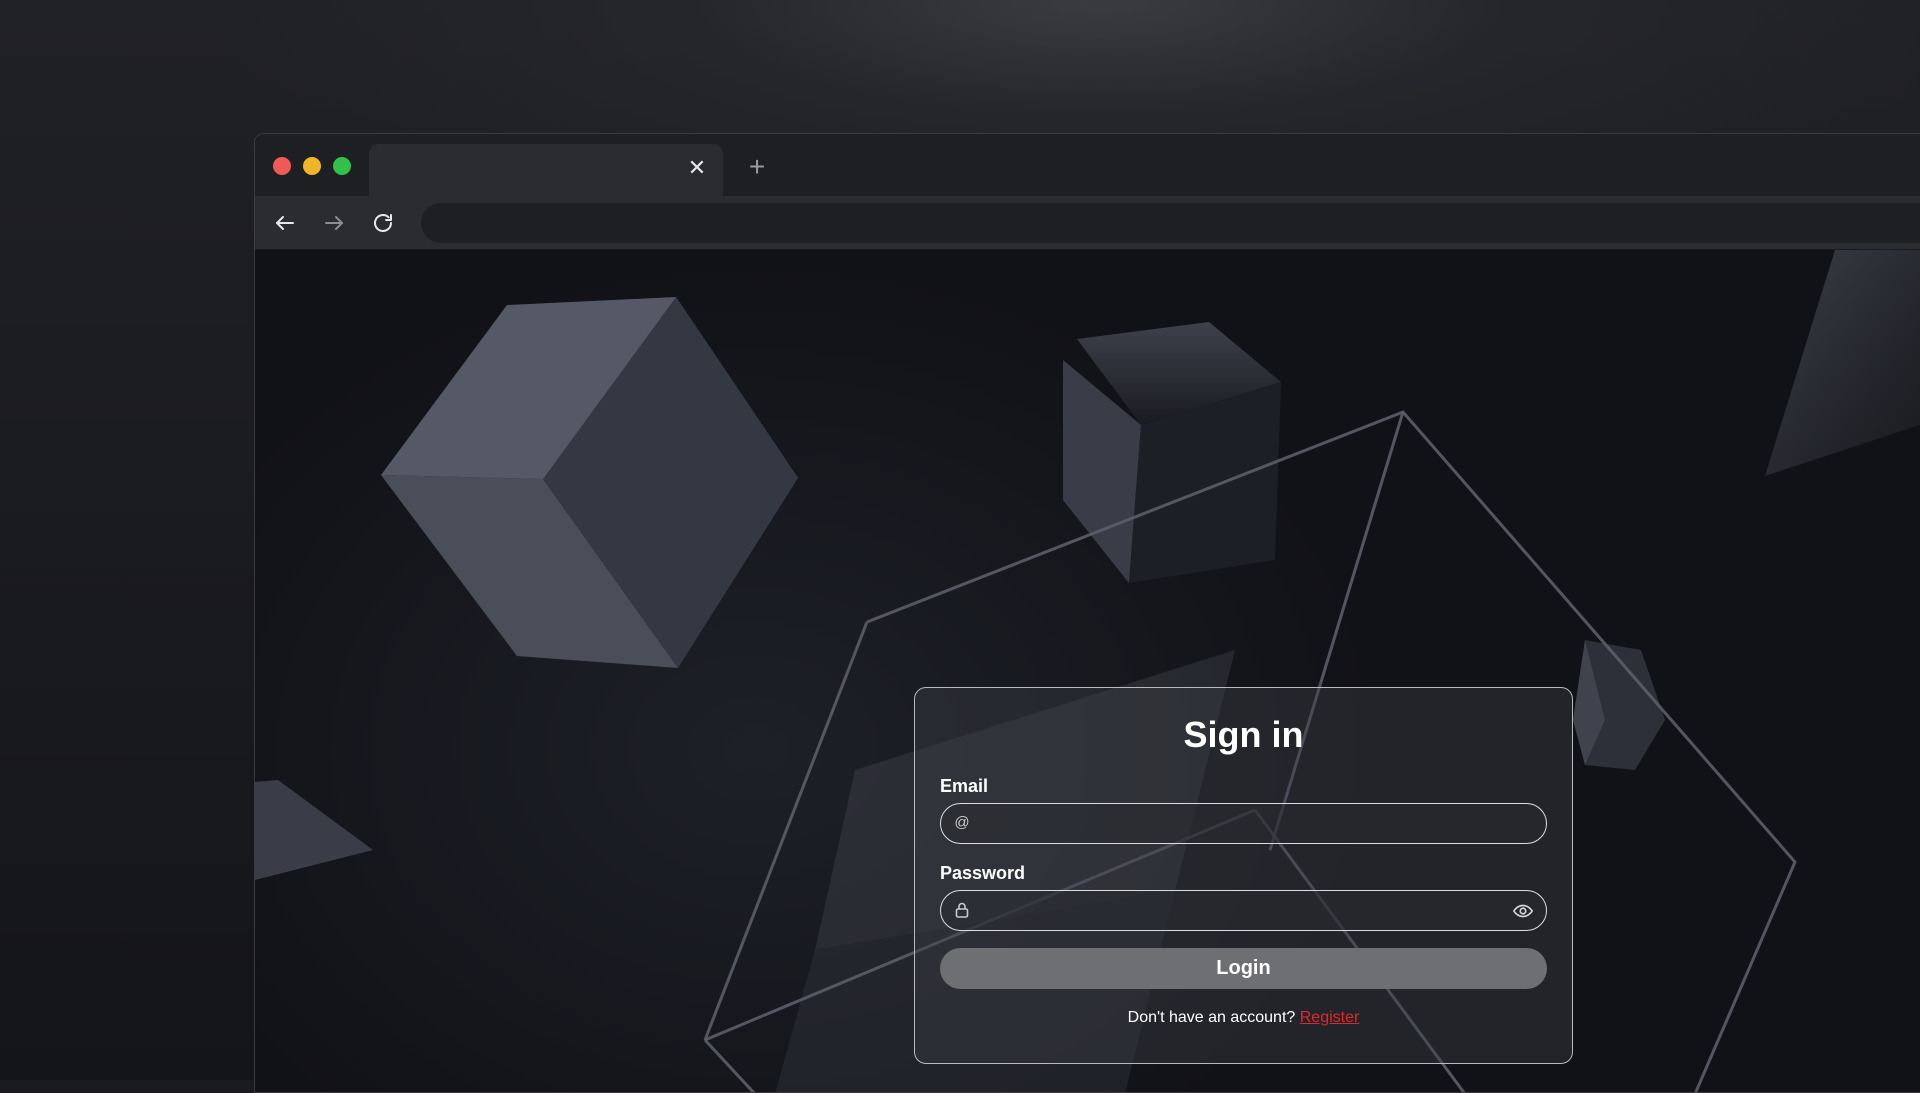 The width and height of the screenshot is (1920, 1093). I want to click on eye-icon, so click(1523, 911).